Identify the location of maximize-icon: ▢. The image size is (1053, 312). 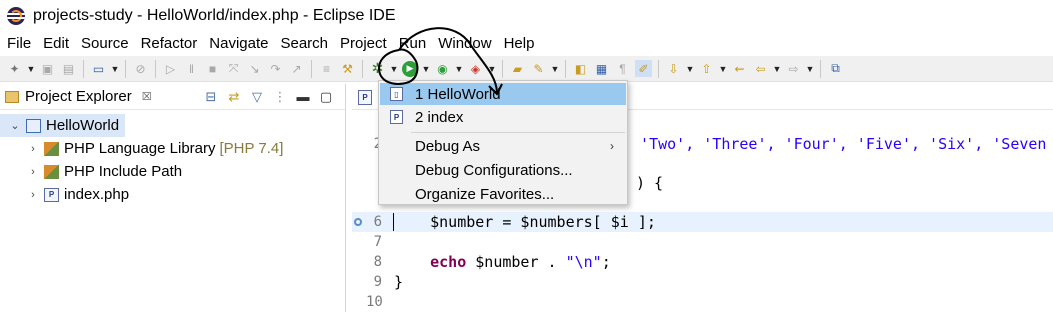
(326, 97).